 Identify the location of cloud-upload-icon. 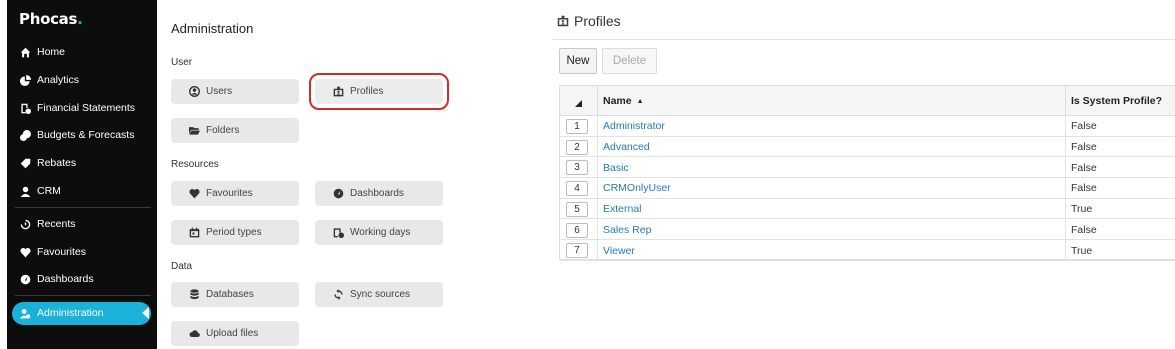
(194, 334).